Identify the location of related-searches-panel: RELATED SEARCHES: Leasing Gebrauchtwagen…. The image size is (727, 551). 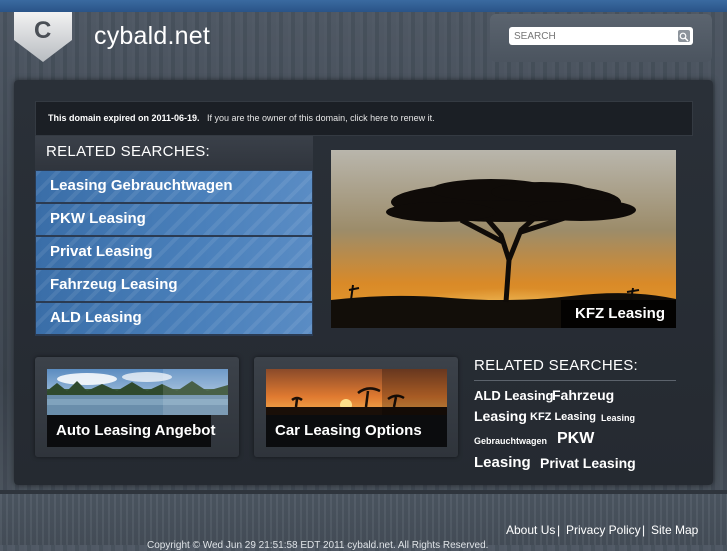
(174, 236).